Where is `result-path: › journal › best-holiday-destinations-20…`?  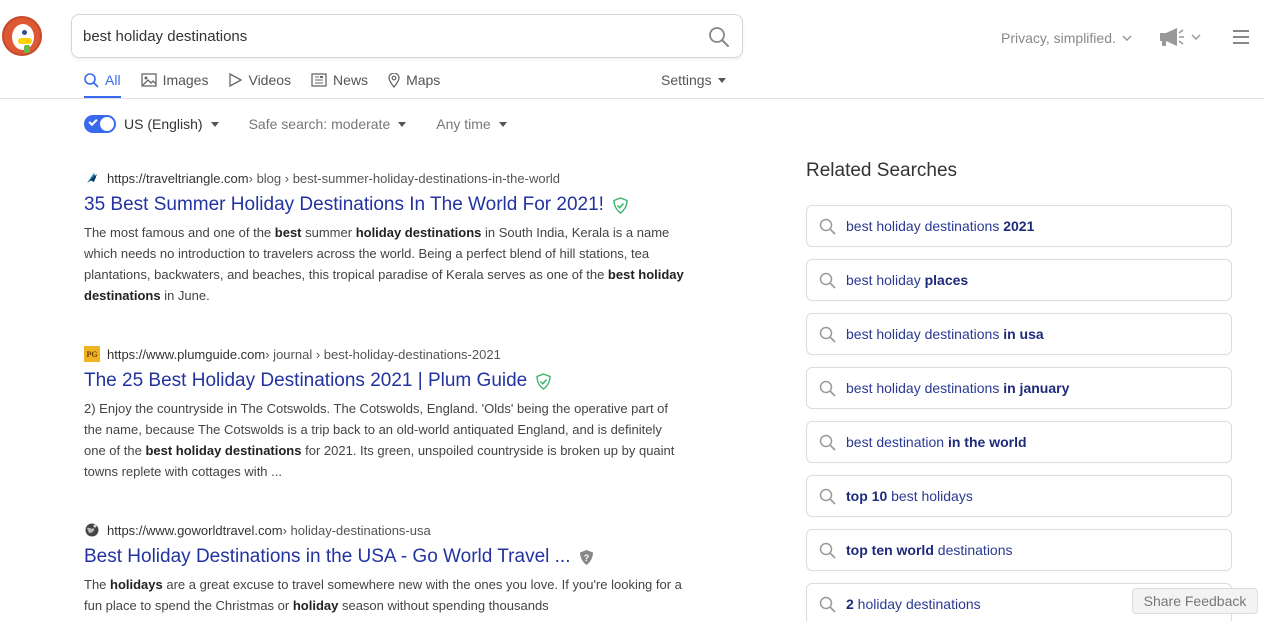
result-path: › journal › best-holiday-destinations-20… is located at coordinates (383, 354).